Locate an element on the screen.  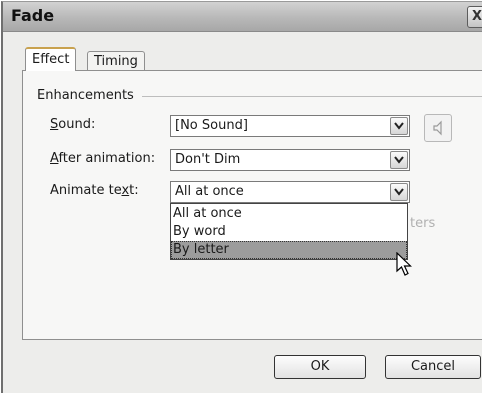
animate-text-dropdown-button is located at coordinates (399, 192).